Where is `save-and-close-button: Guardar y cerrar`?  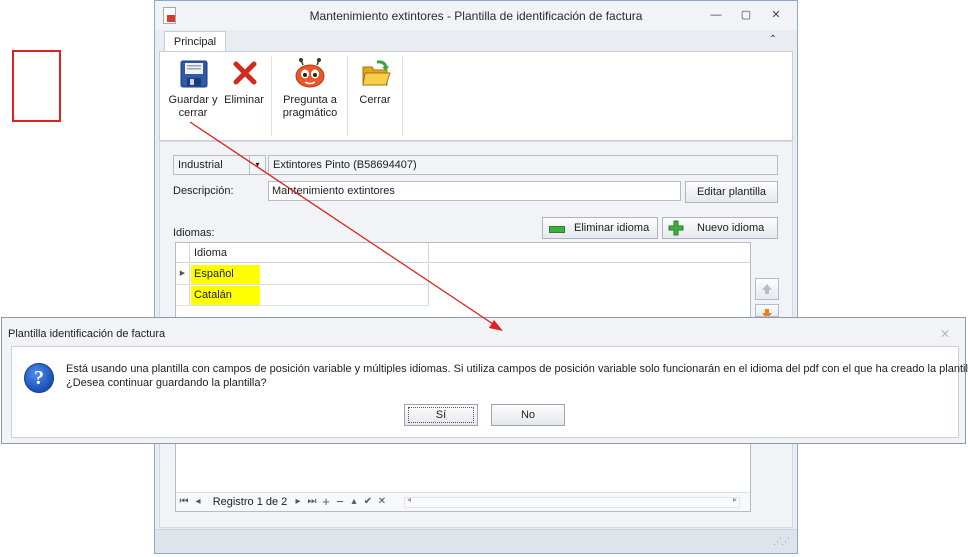
save-and-close-button: Guardar y cerrar is located at coordinates (193, 96).